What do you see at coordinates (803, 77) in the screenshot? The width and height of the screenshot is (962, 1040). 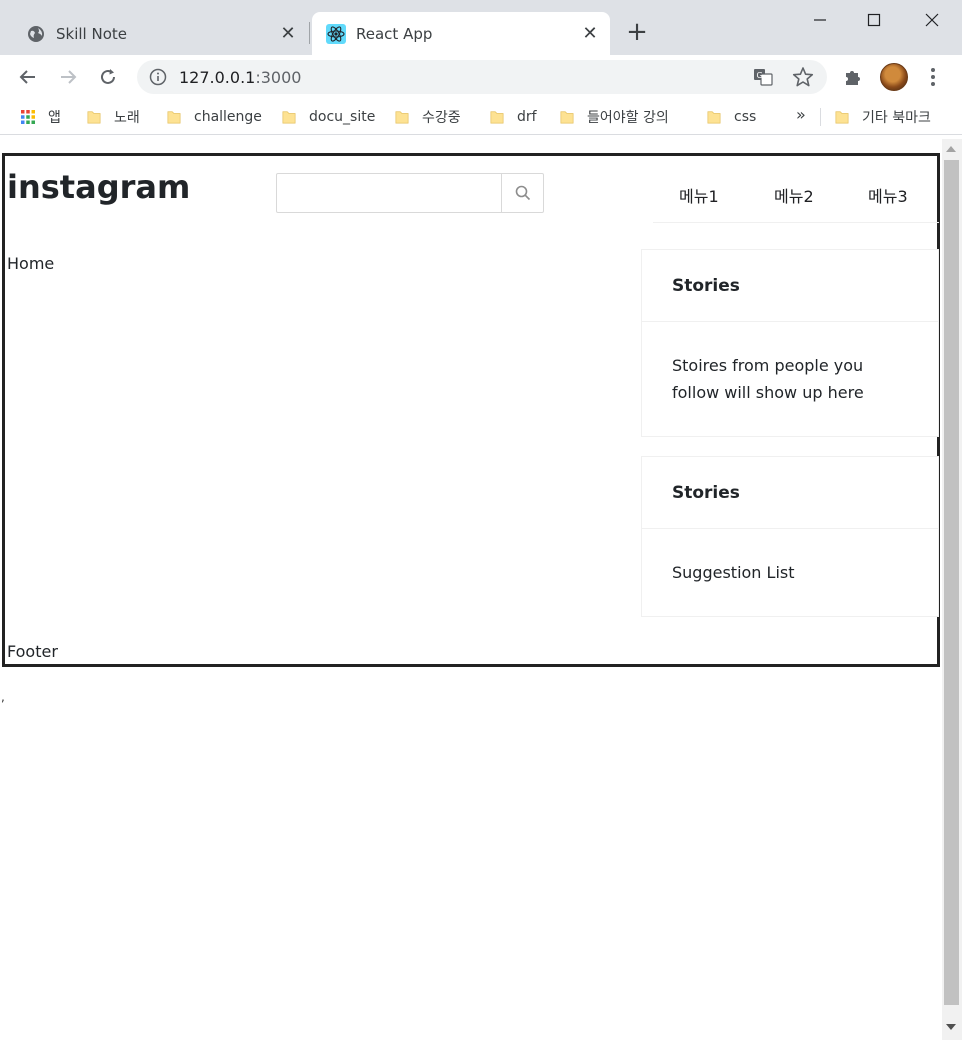 I see `star-icon` at bounding box center [803, 77].